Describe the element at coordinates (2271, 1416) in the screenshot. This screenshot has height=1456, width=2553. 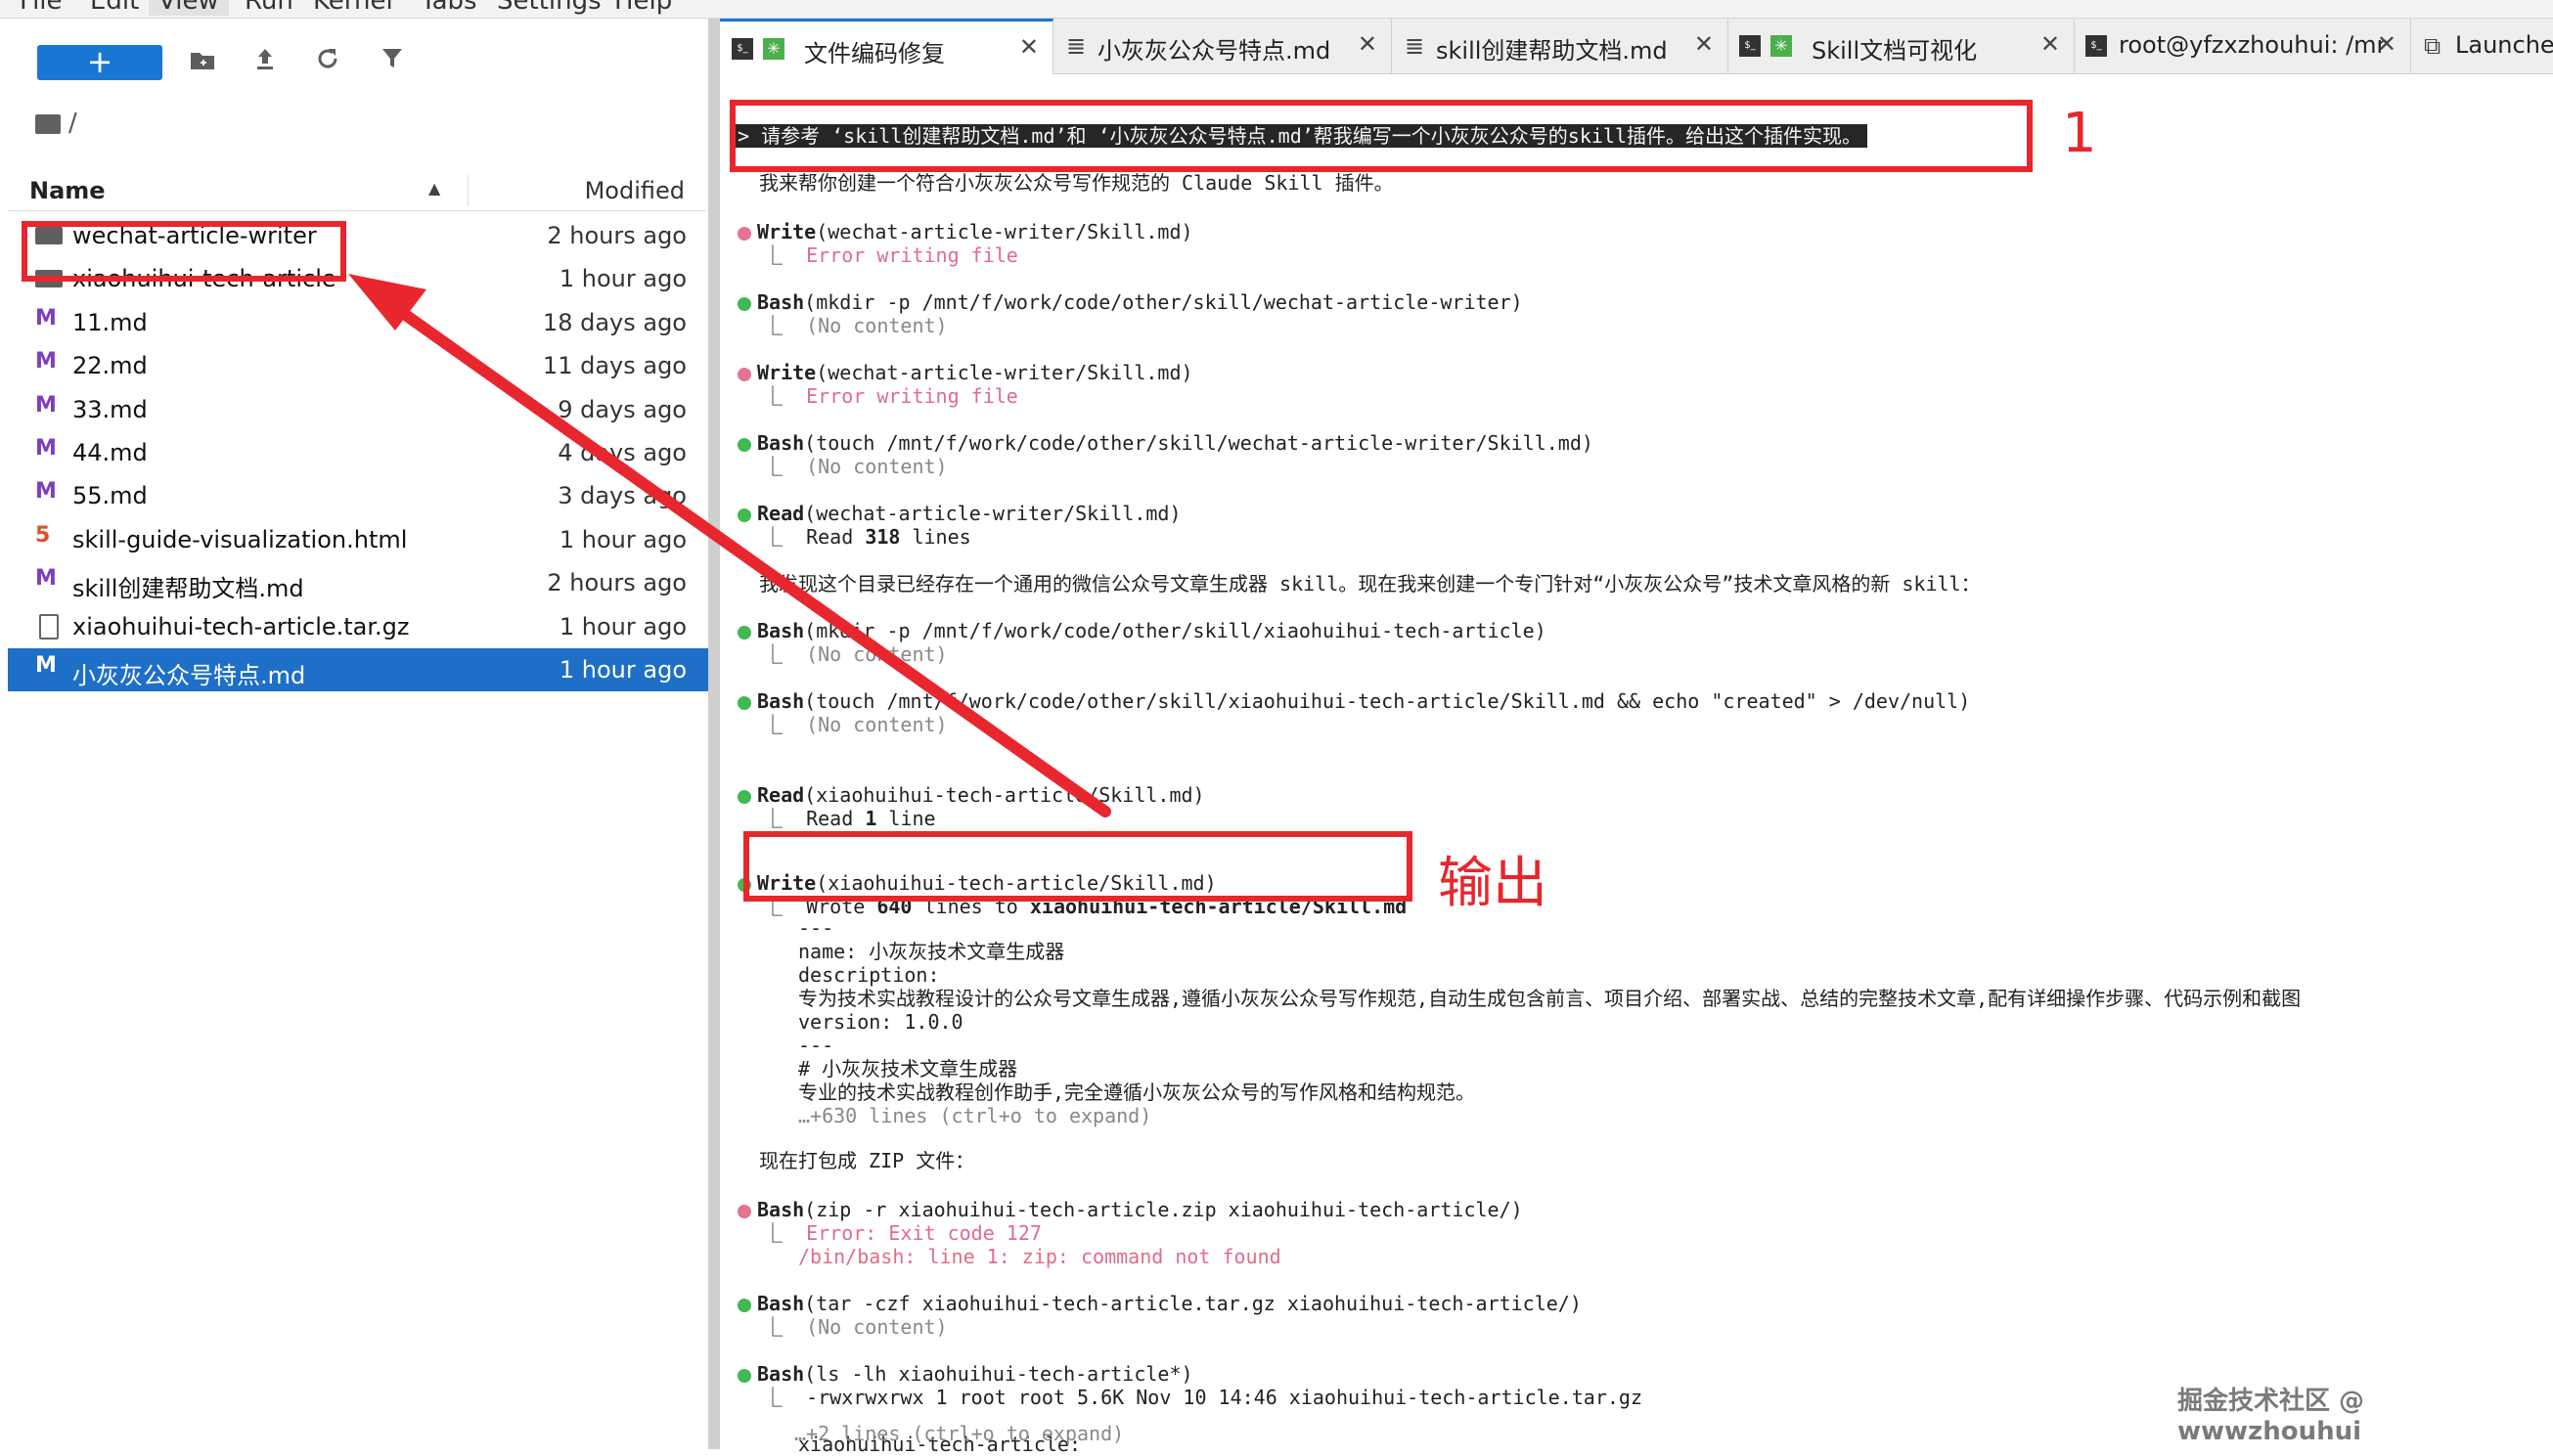
I see `watermark: 掘金技术社区 @ wwwzhouhui` at that location.